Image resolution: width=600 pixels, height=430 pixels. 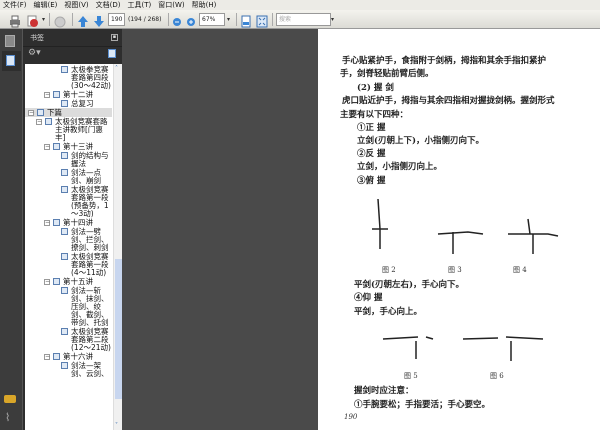 I want to click on menu-edit: 编辑(E), so click(x=46, y=5).